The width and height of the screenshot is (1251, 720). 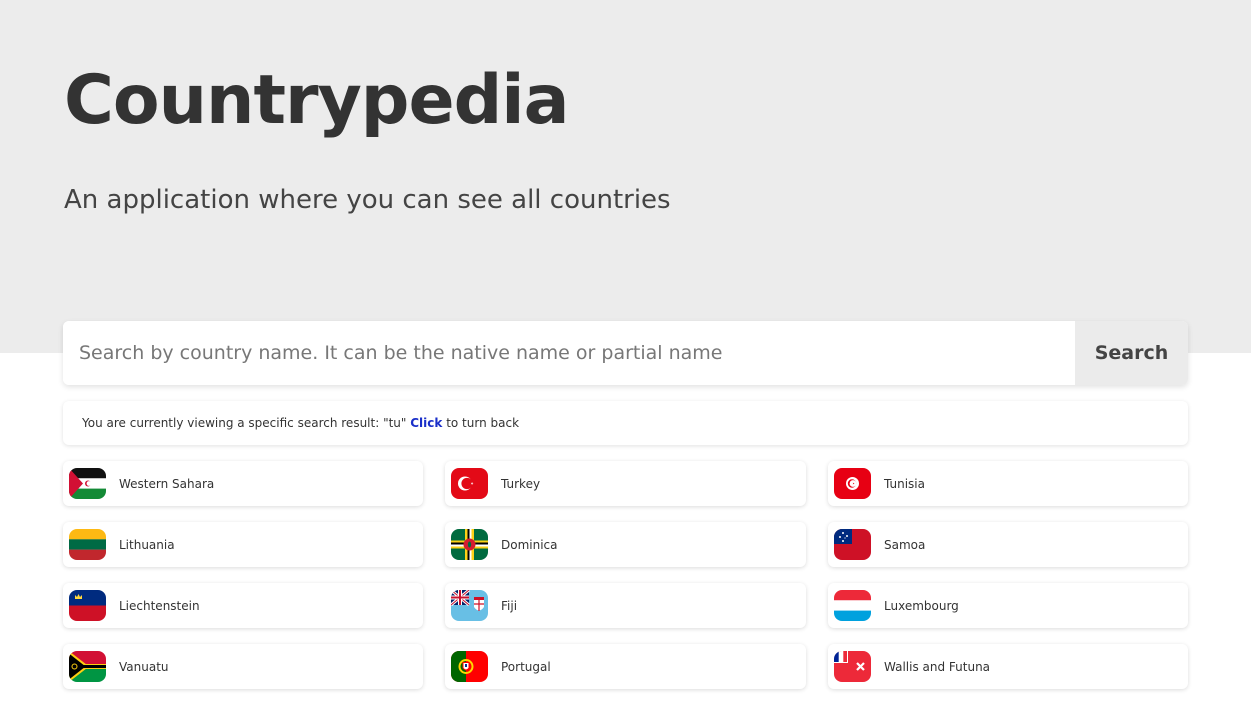 What do you see at coordinates (243, 605) in the screenshot?
I see `country-card-liechtenstein: Liechtenstein` at bounding box center [243, 605].